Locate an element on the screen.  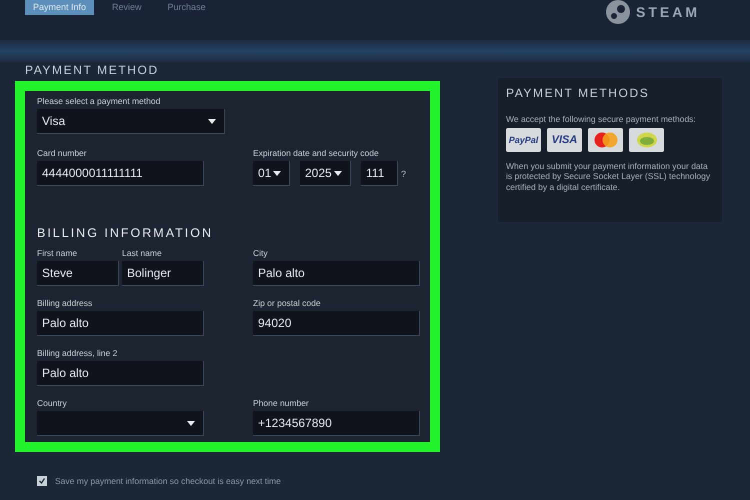
field-label: Expiration date and security code is located at coordinates (316, 153).